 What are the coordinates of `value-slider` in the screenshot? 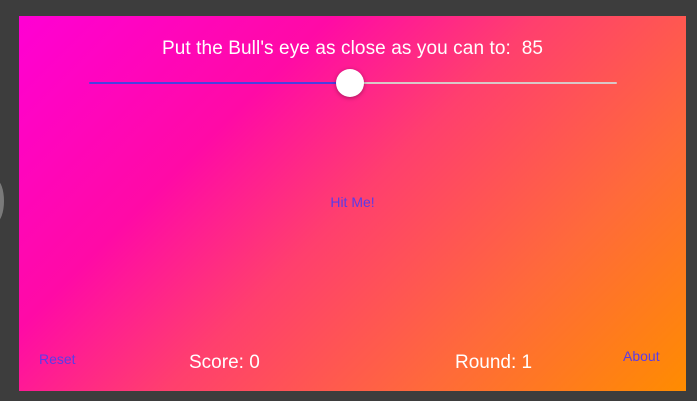 It's located at (353, 83).